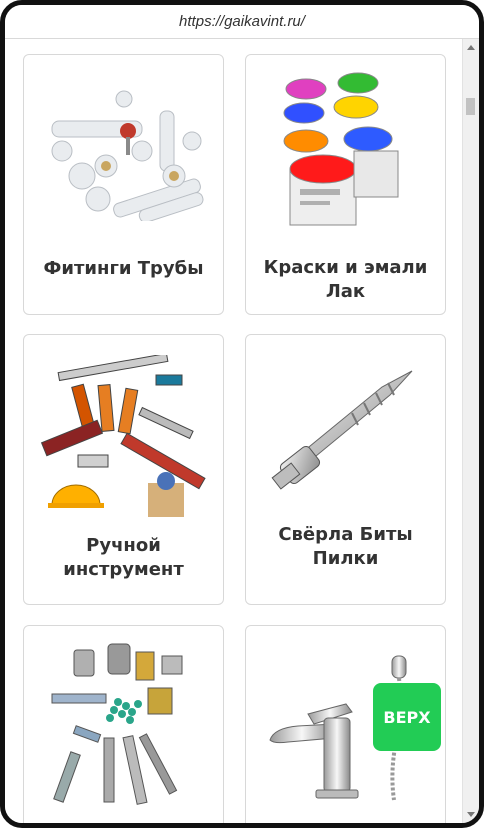 This screenshot has height=828, width=484. I want to click on category-card-fasteners, so click(123, 724).